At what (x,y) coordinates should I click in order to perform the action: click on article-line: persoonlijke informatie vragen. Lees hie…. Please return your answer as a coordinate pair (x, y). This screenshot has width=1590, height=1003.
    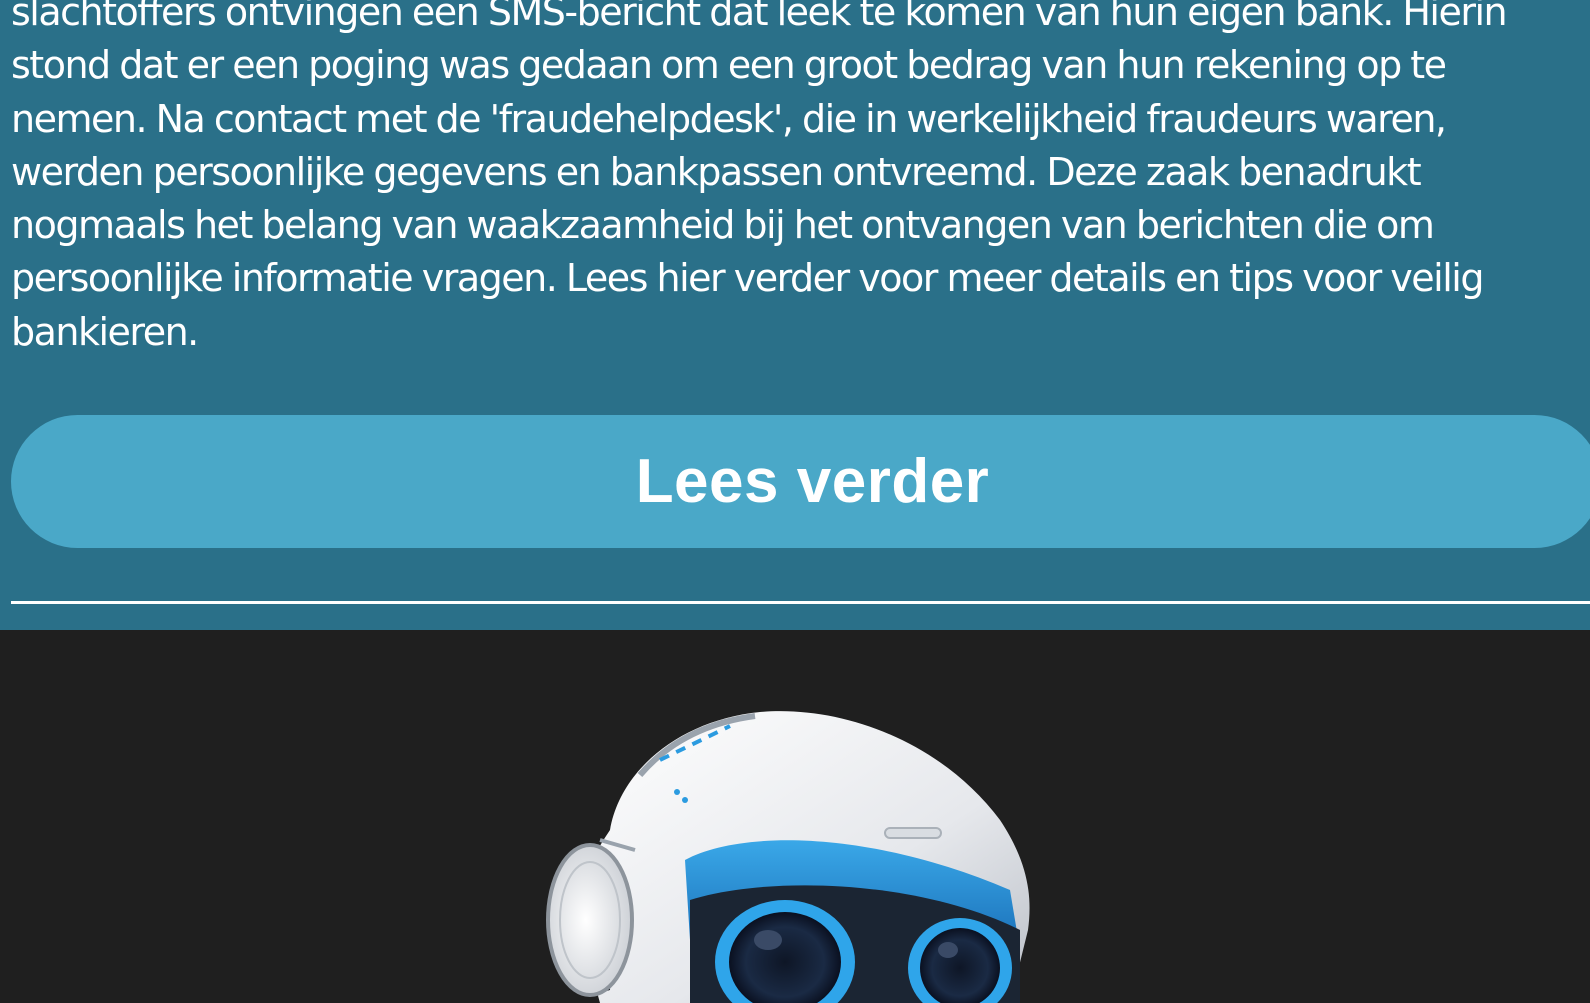
    Looking at the image, I should click on (747, 278).